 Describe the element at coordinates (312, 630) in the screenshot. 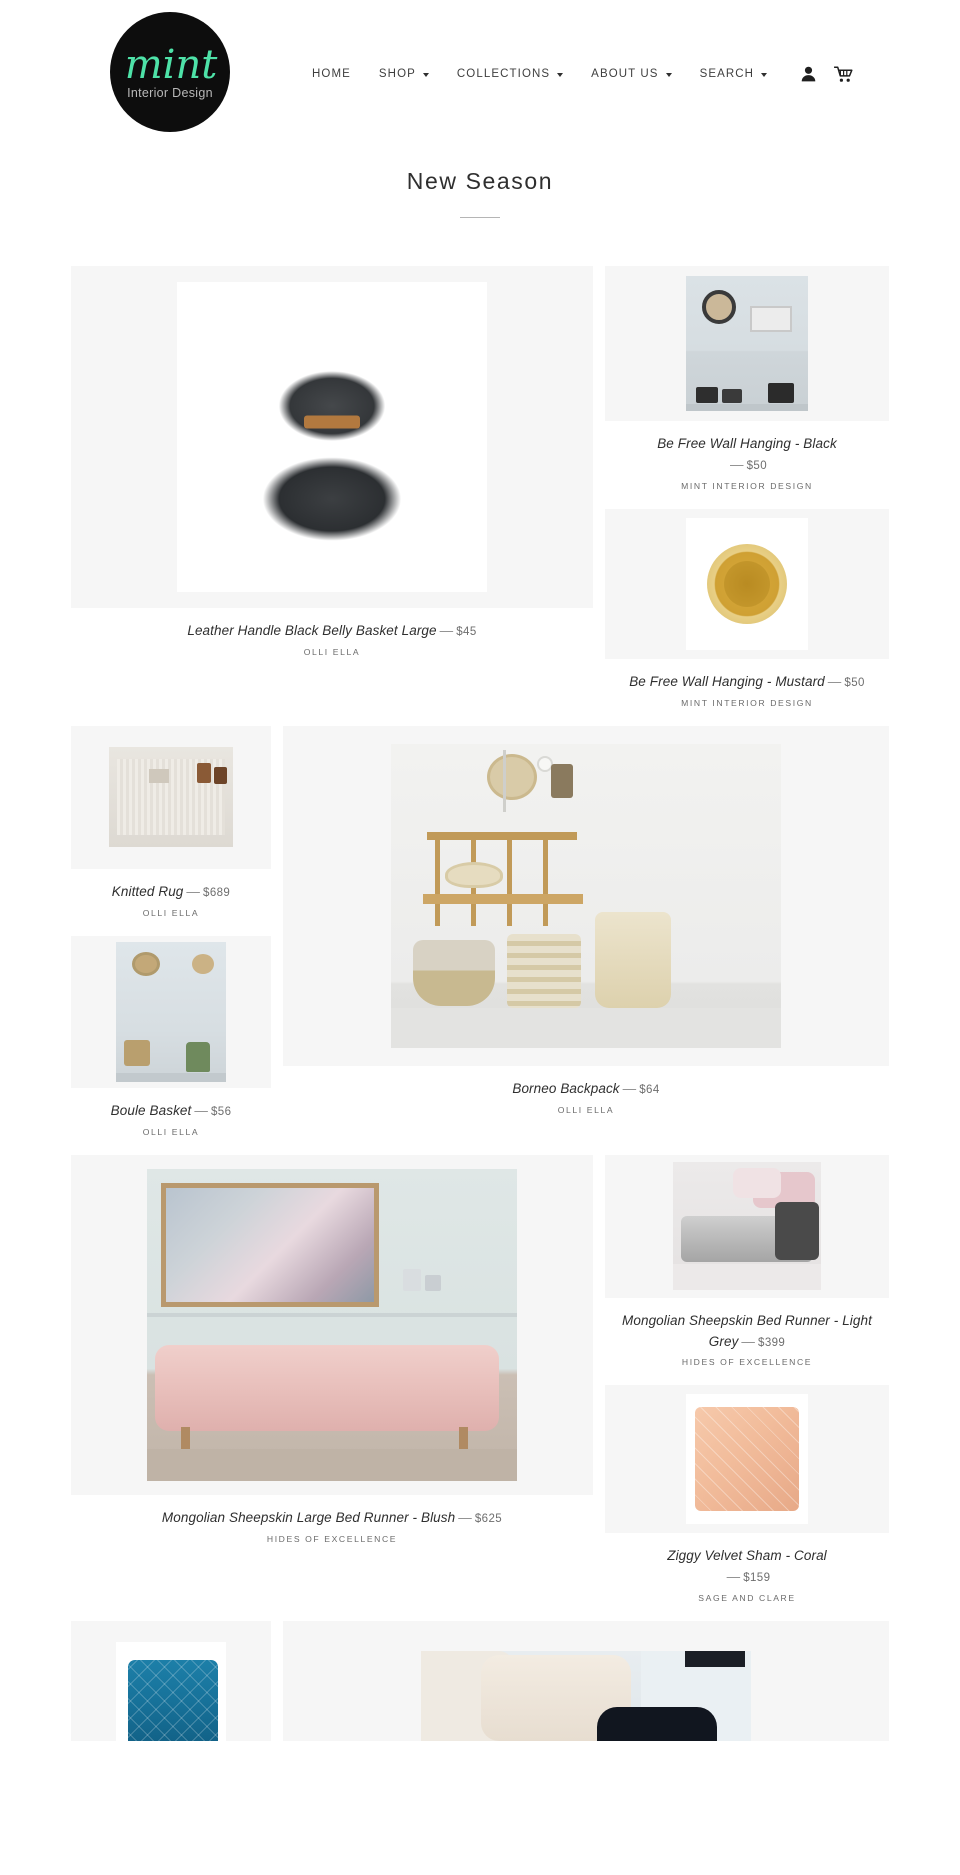

I see `product-title: Leather Handle Black Belly Basket Large` at that location.